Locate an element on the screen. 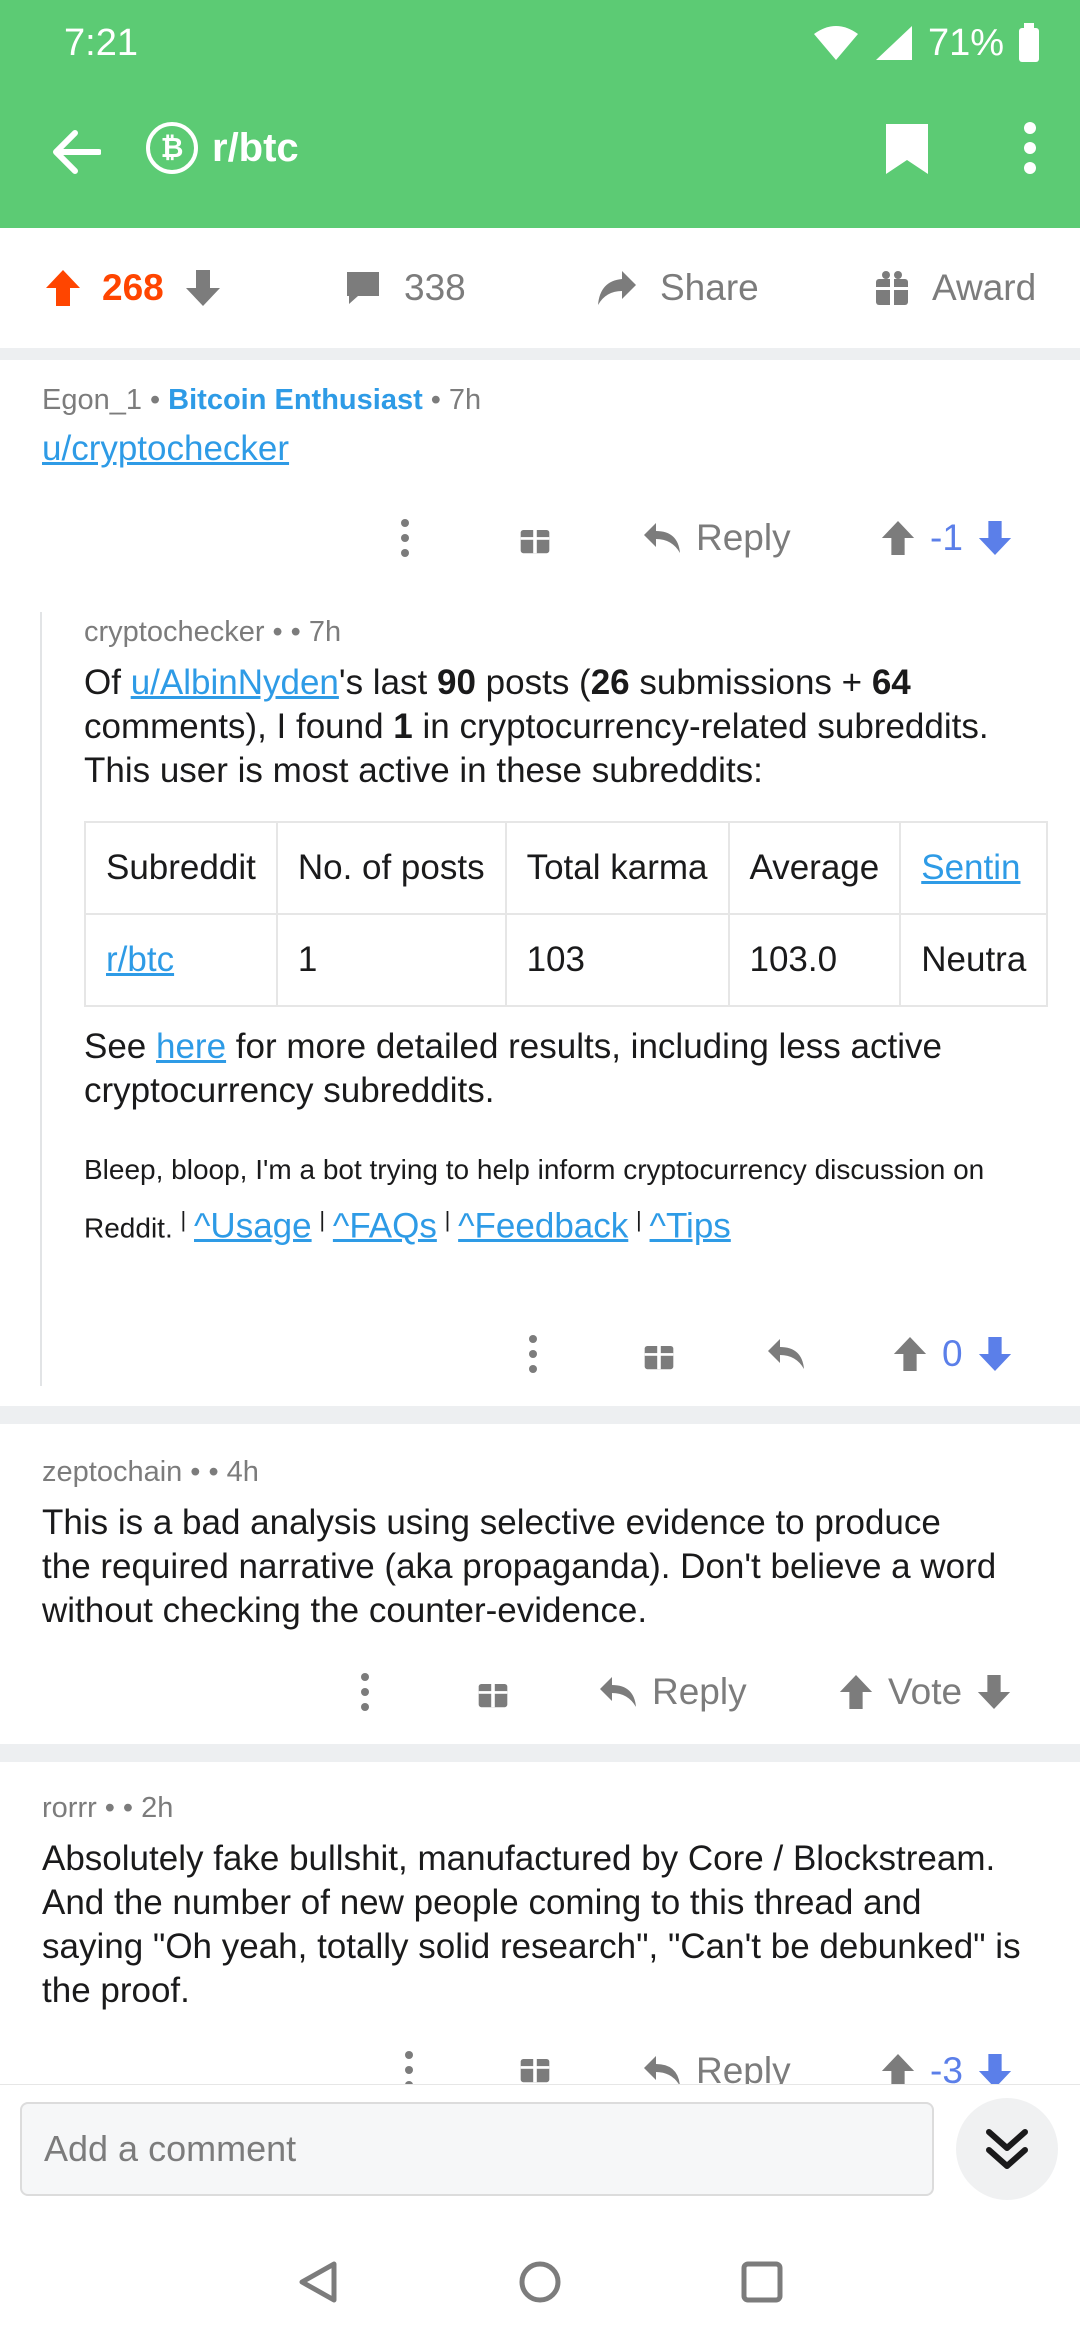 The width and height of the screenshot is (1080, 2340). bitcoin-icon: ₿ is located at coordinates (172, 148).